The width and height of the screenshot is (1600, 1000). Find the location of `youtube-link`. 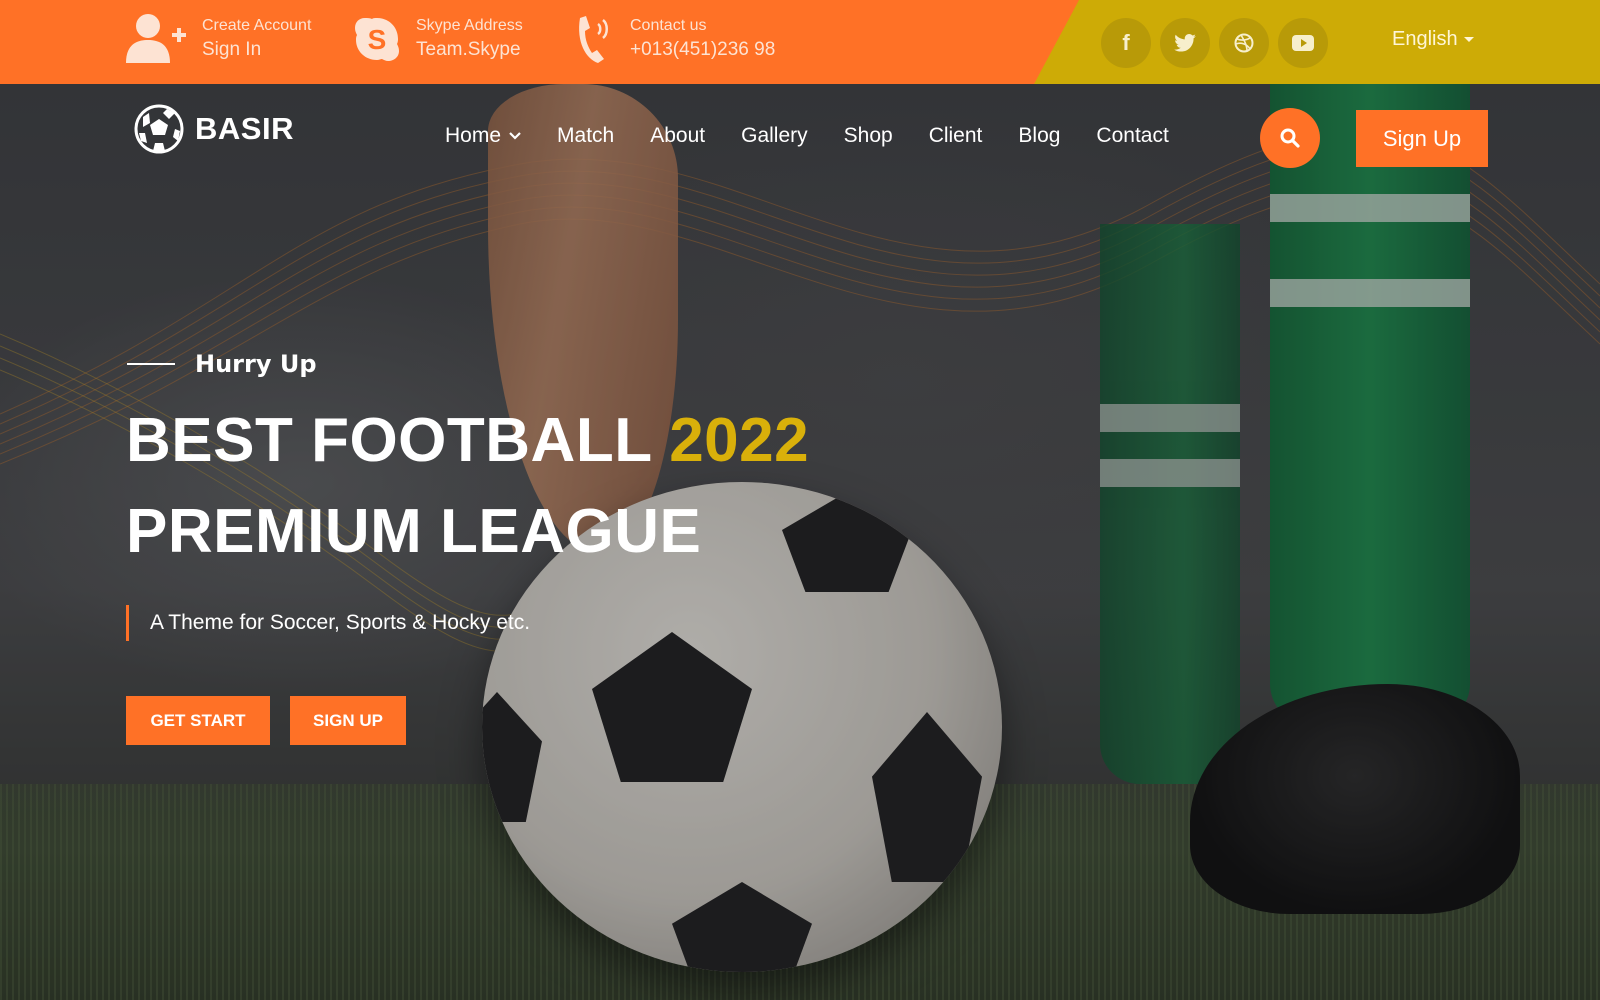

youtube-link is located at coordinates (1303, 43).